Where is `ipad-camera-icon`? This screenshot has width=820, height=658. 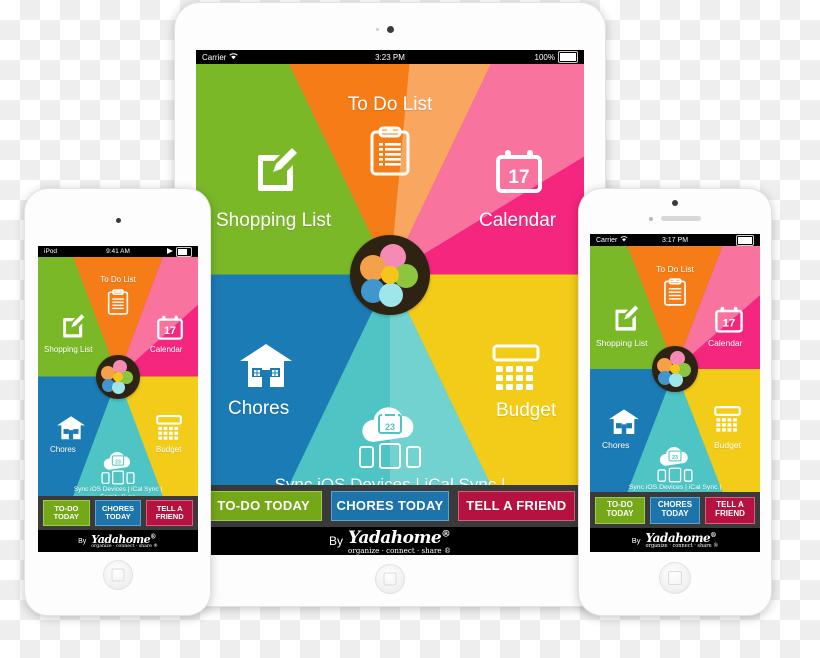 ipad-camera-icon is located at coordinates (390, 29).